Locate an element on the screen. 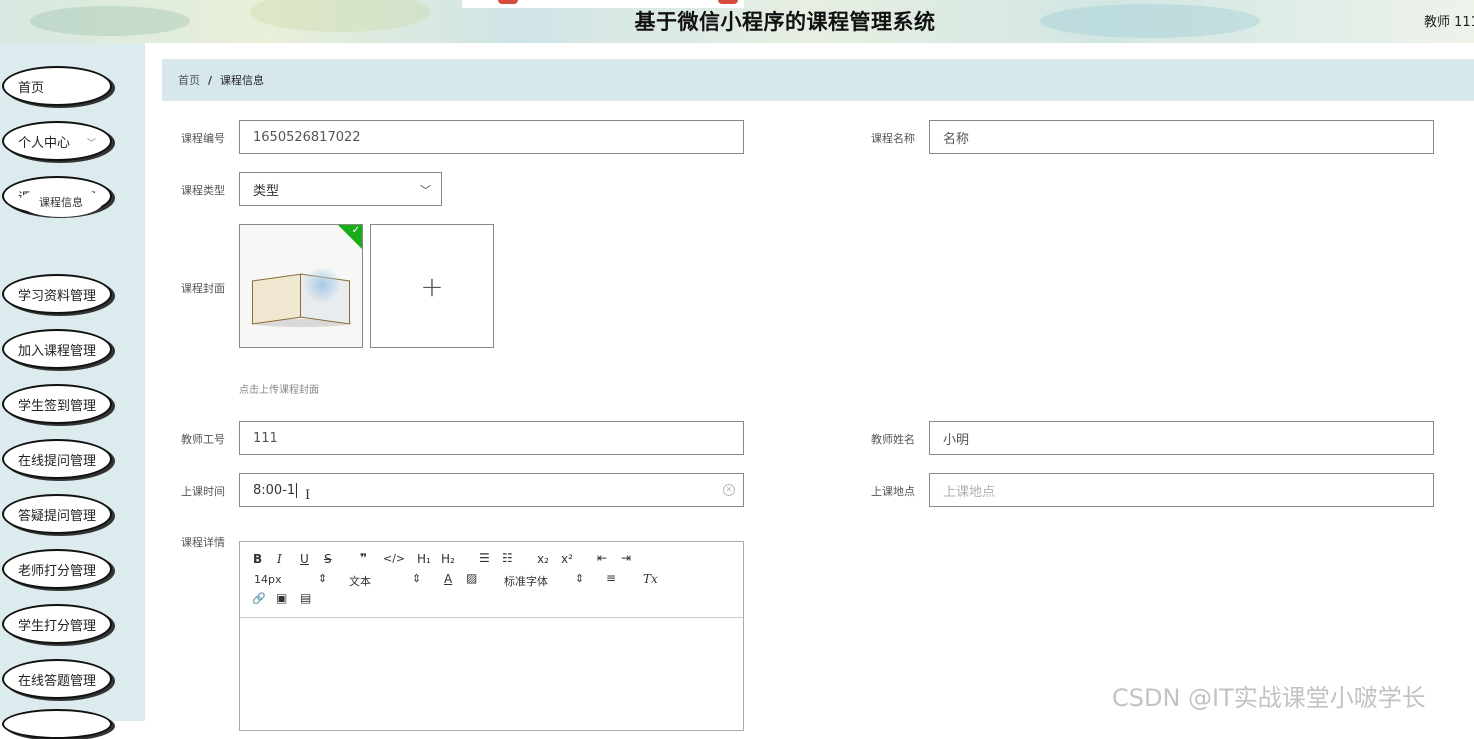  detail-label: 课程详情 is located at coordinates (203, 542).